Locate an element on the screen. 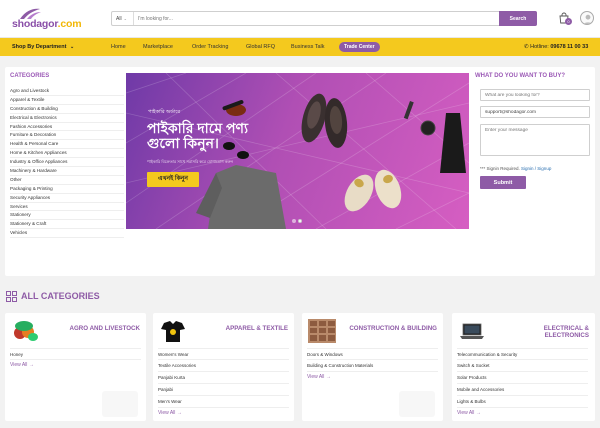  cart-count-badge: 0 is located at coordinates (568, 21).